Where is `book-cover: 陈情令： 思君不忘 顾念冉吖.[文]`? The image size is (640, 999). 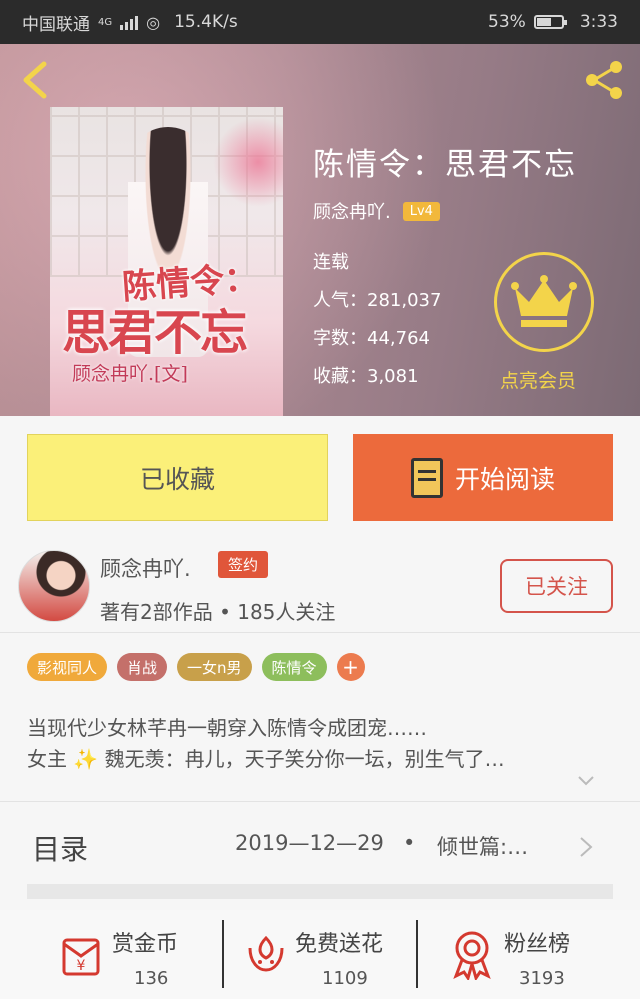
book-cover: 陈情令： 思君不忘 顾念冉吖.[文] is located at coordinates (166, 261).